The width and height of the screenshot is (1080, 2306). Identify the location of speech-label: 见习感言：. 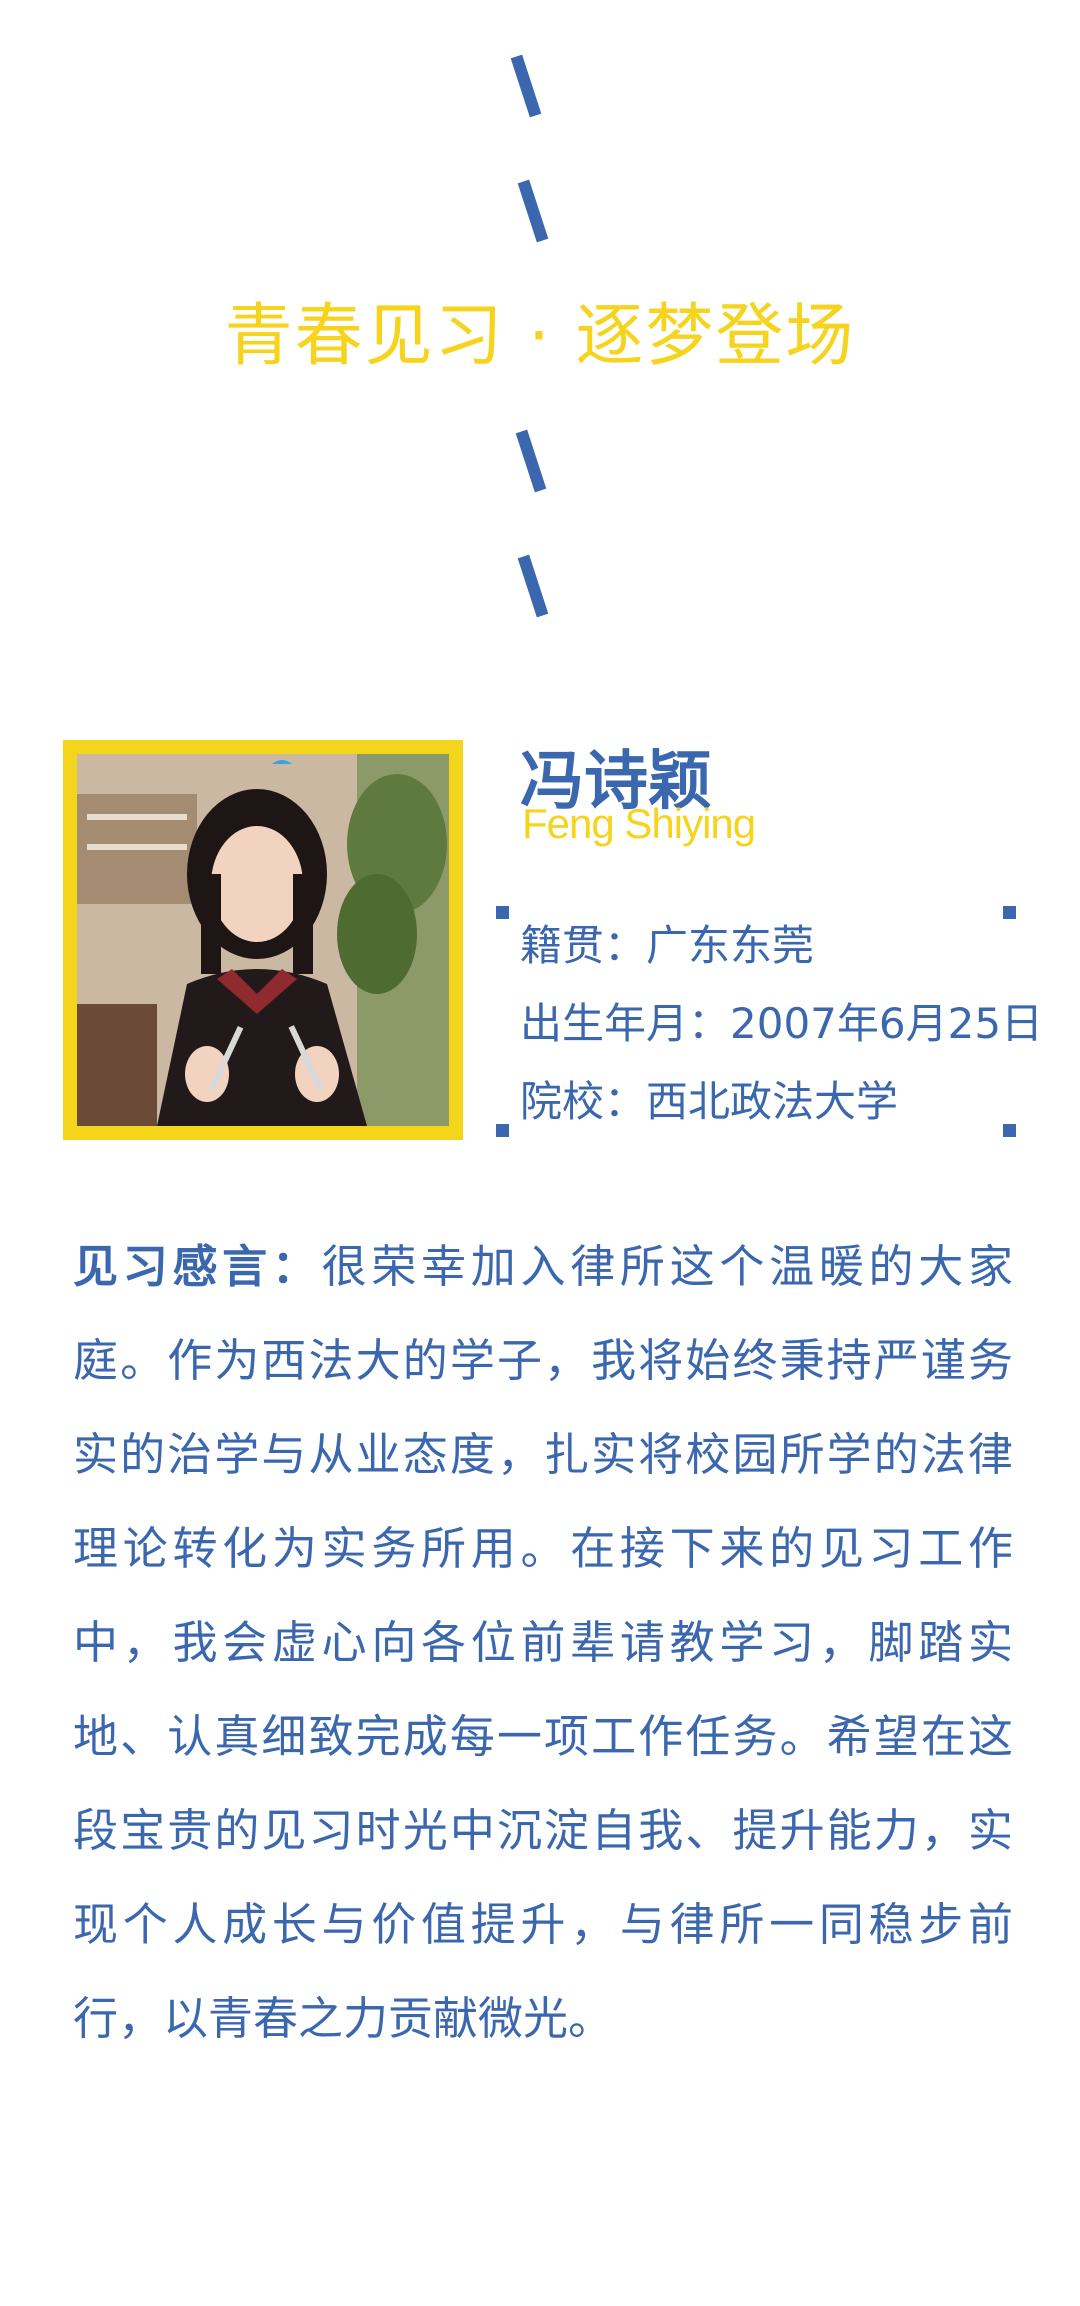
(197, 1266).